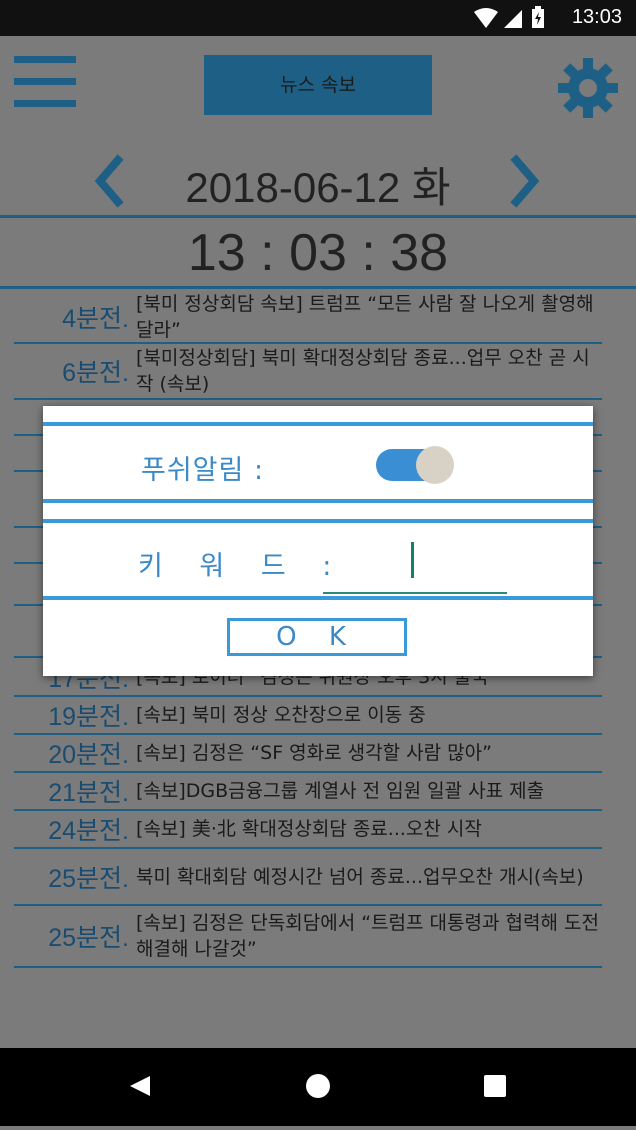 The image size is (636, 1130). What do you see at coordinates (88, 717) in the screenshot?
I see `news-time: 19분전.` at bounding box center [88, 717].